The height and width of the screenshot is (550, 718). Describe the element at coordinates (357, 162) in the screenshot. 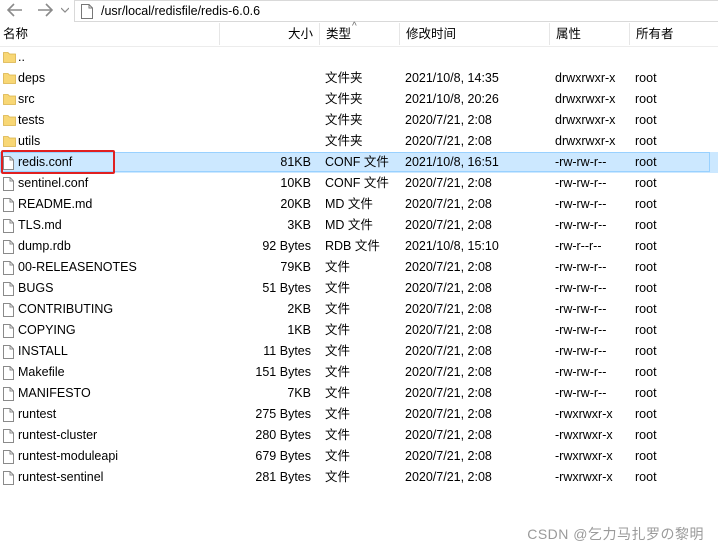

I see `file-type: CONF 文件` at that location.